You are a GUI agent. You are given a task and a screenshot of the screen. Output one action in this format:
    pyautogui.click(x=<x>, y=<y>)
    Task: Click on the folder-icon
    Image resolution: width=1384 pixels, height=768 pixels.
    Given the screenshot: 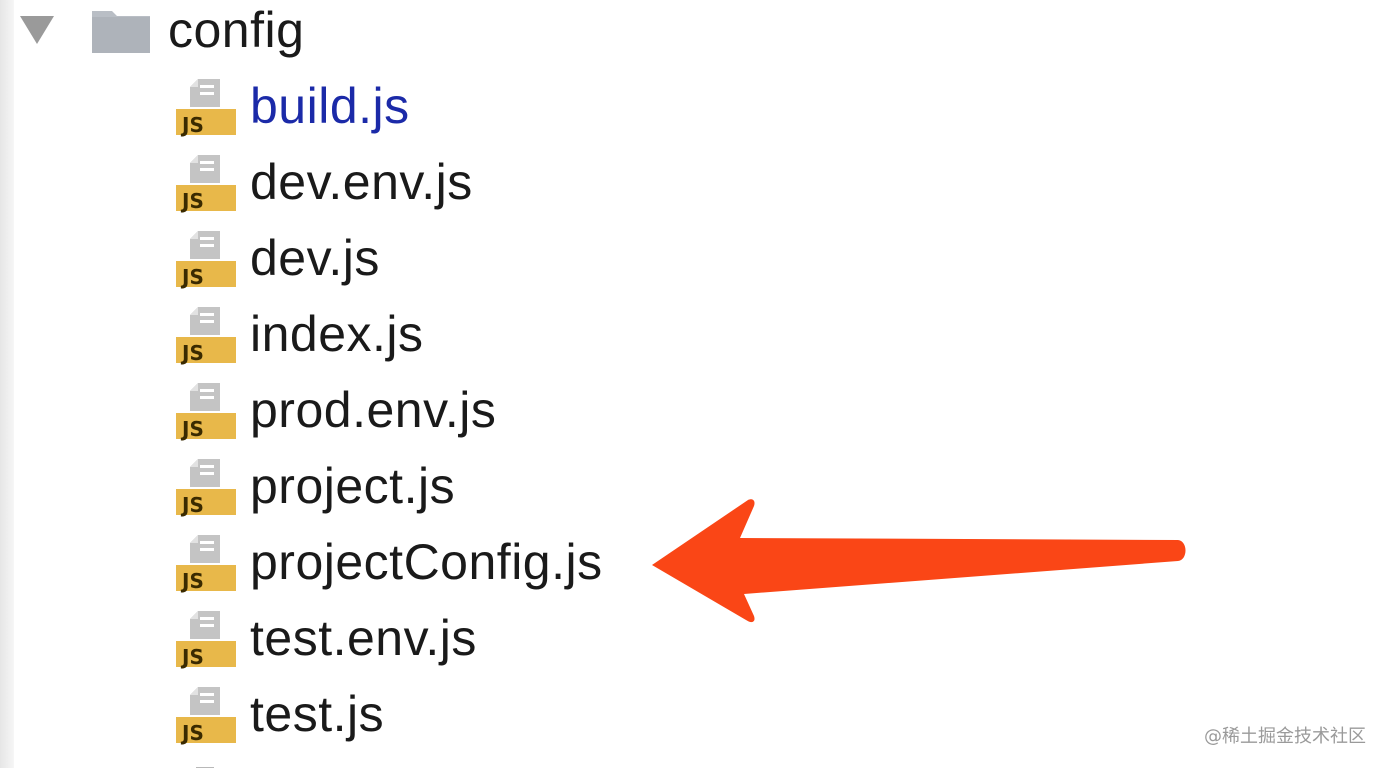 What is the action you would take?
    pyautogui.click(x=121, y=32)
    